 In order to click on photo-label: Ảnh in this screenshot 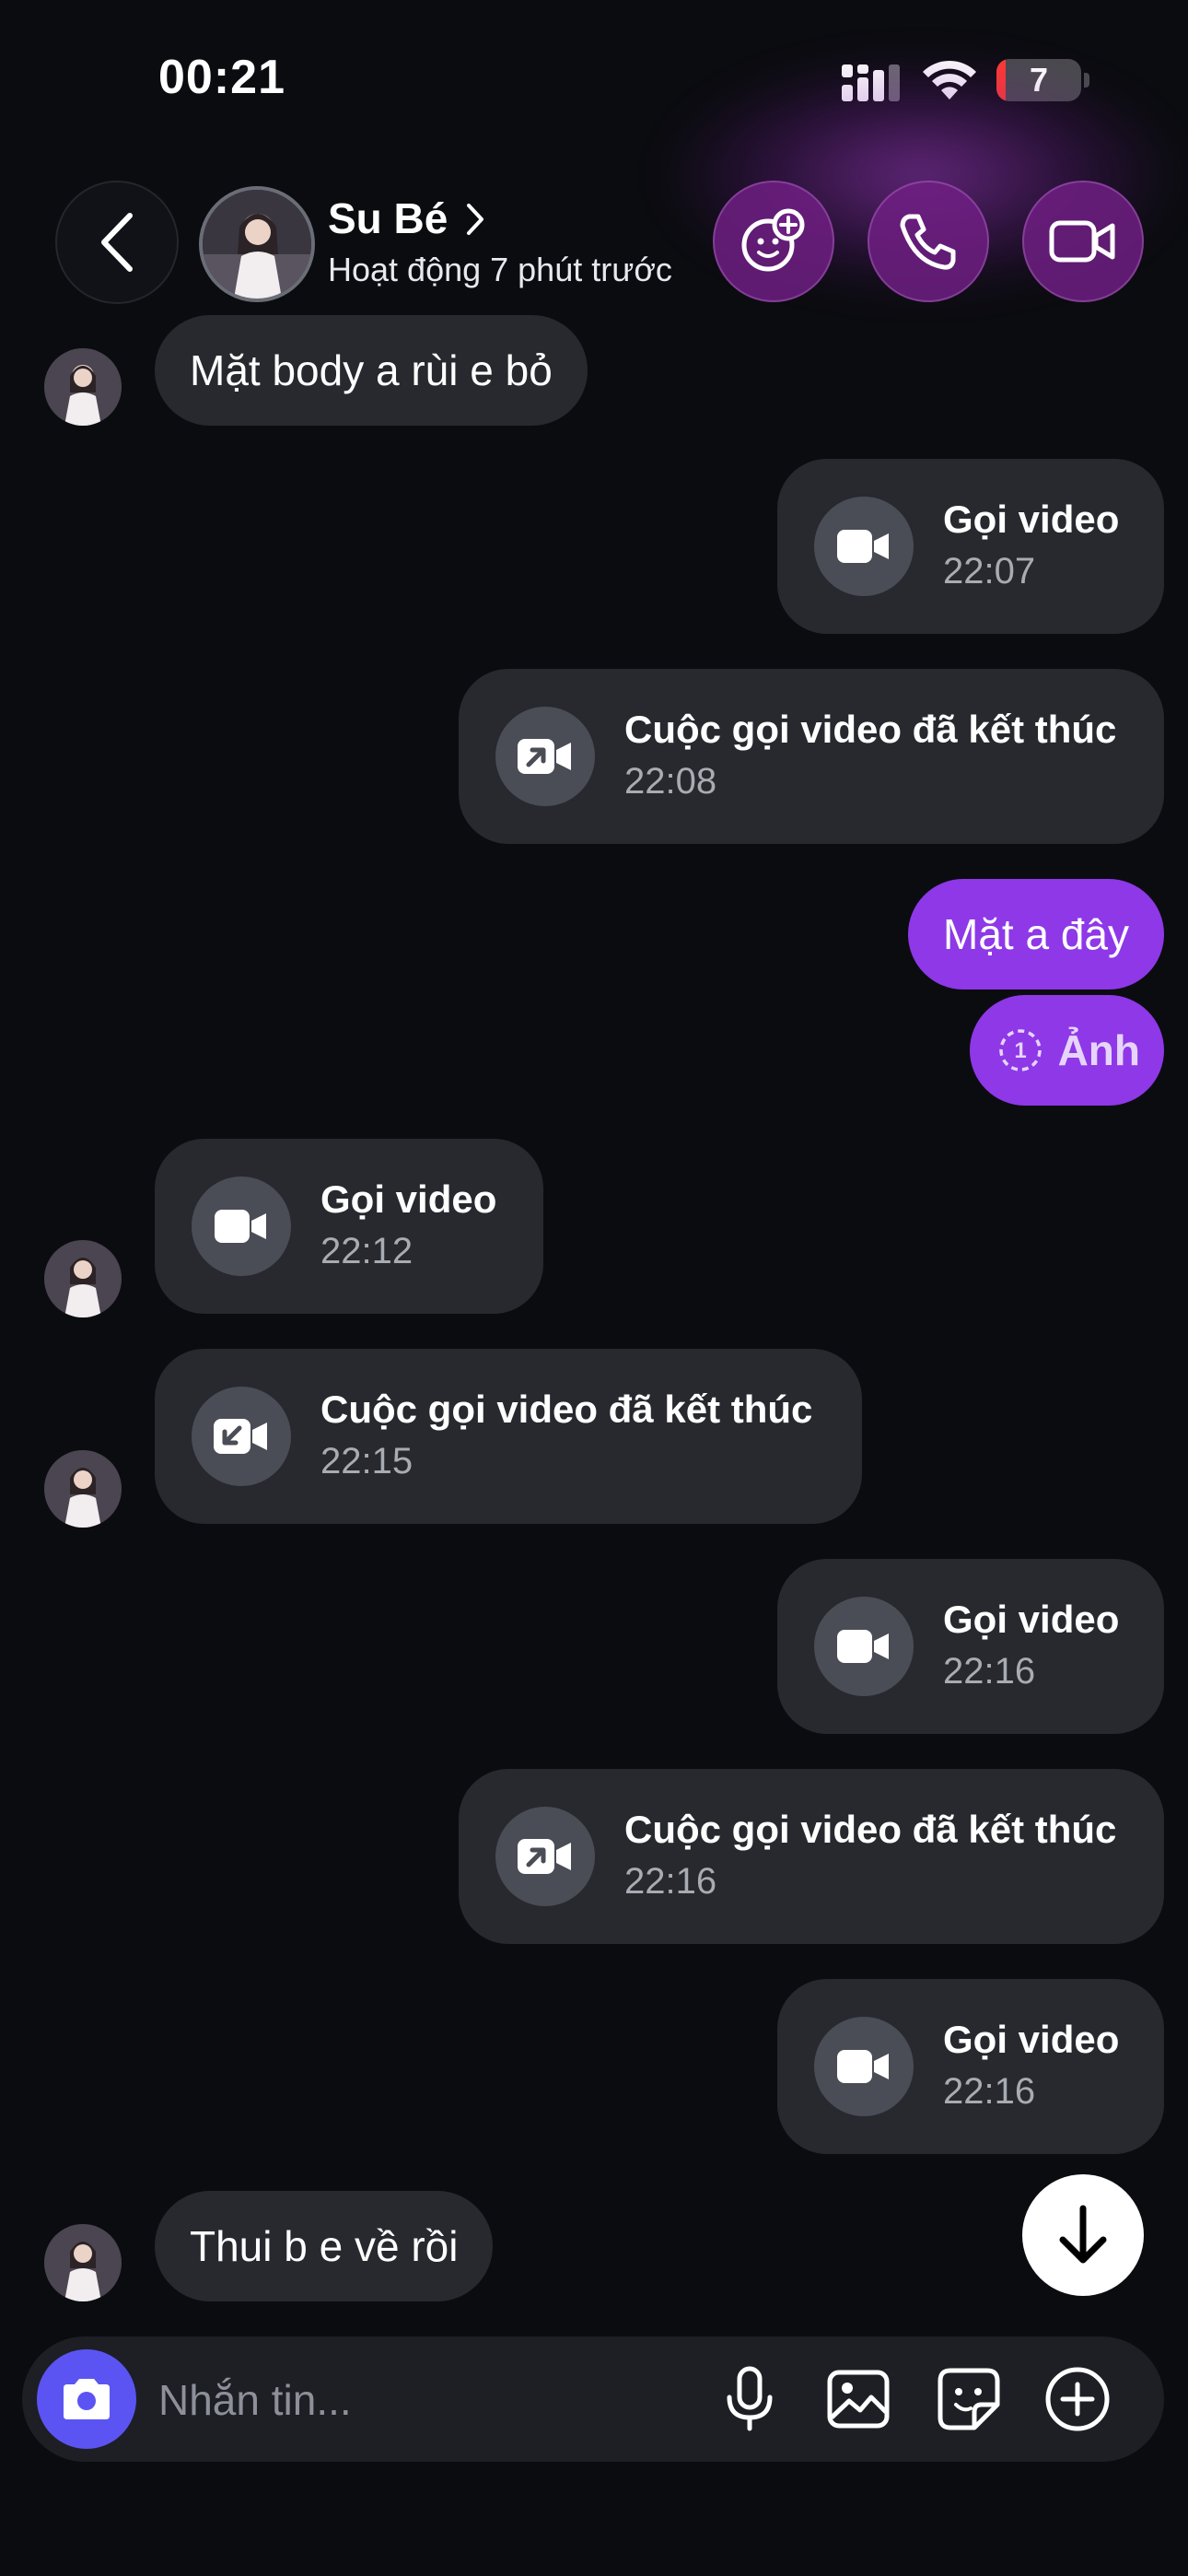, I will do `click(1098, 1050)`.